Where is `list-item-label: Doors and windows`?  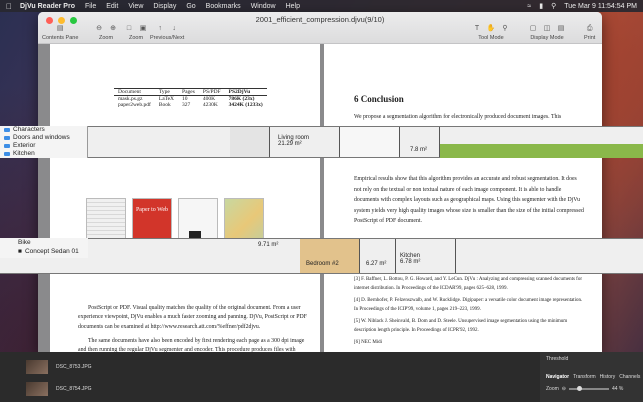 list-item-label: Doors and windows is located at coordinates (41, 137).